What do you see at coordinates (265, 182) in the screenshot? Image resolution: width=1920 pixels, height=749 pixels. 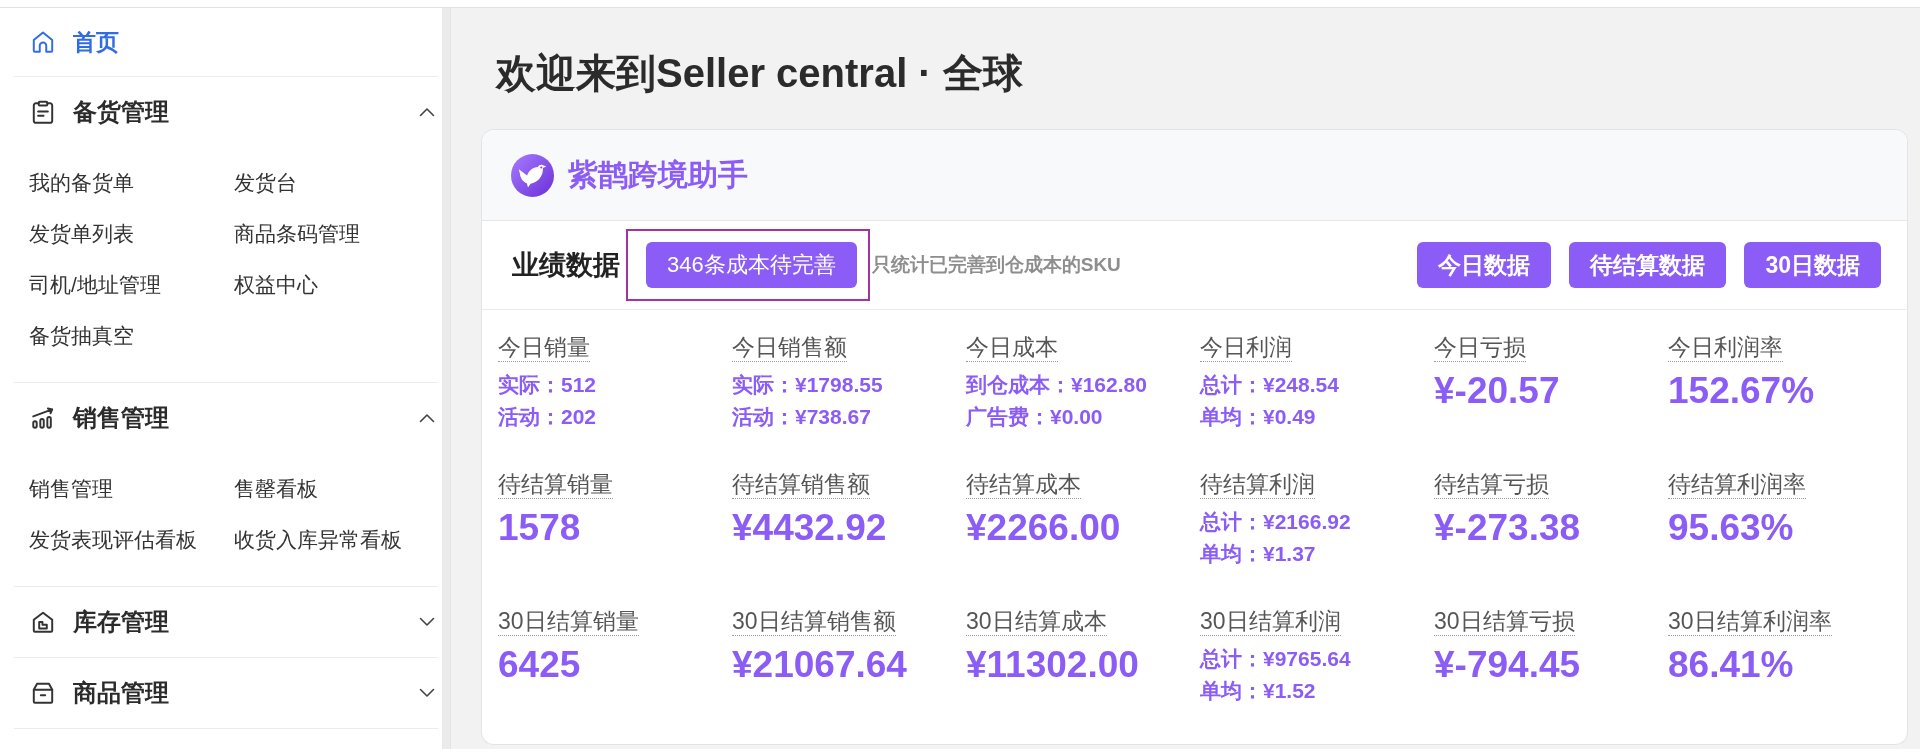 I see `menu-item: 发货台` at bounding box center [265, 182].